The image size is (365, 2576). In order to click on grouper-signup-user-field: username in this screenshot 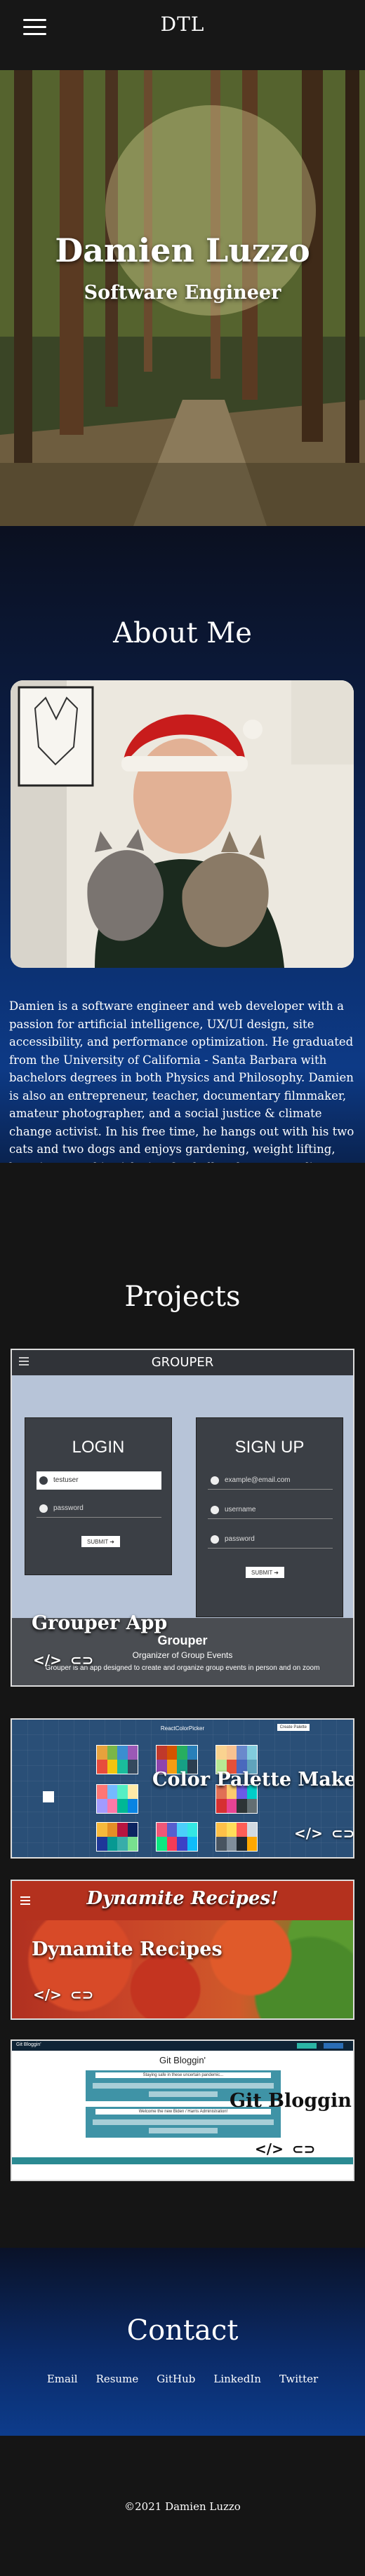, I will do `click(270, 1510)`.